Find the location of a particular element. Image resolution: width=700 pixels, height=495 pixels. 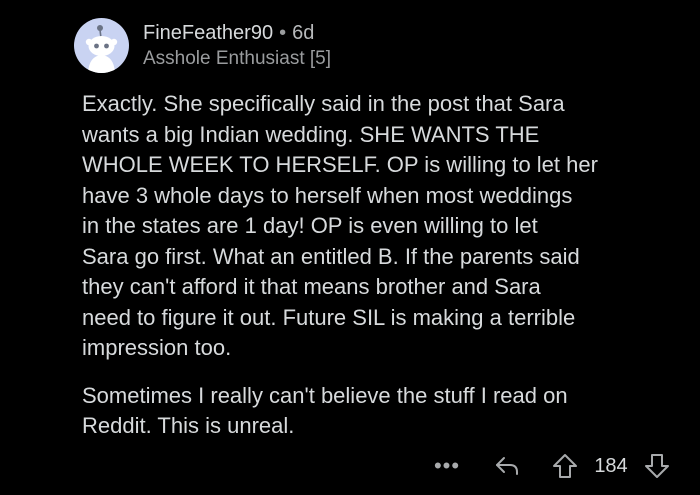

avatar is located at coordinates (101, 45).